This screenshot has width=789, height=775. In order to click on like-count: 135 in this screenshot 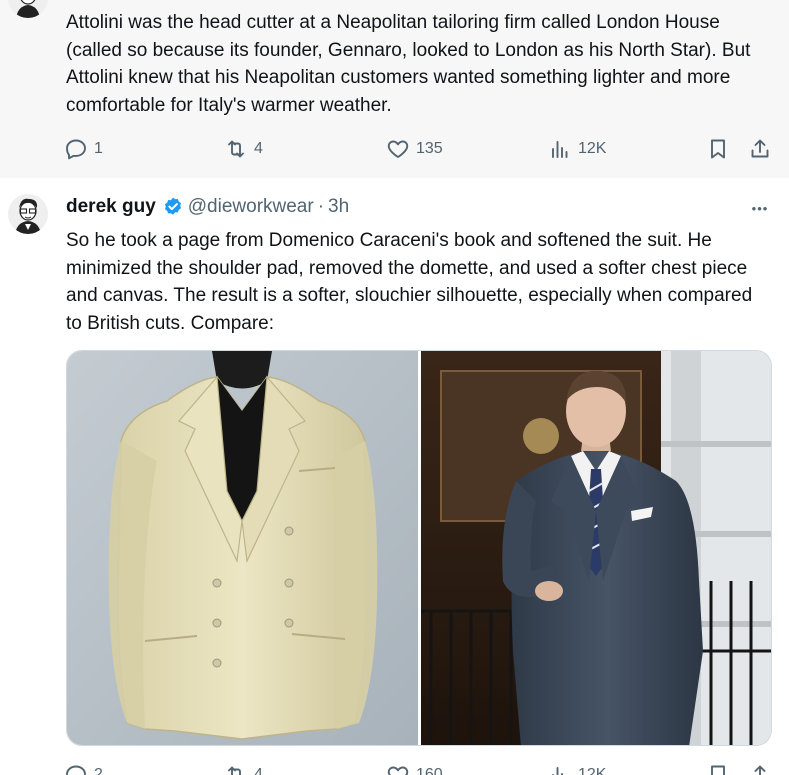, I will do `click(429, 148)`.